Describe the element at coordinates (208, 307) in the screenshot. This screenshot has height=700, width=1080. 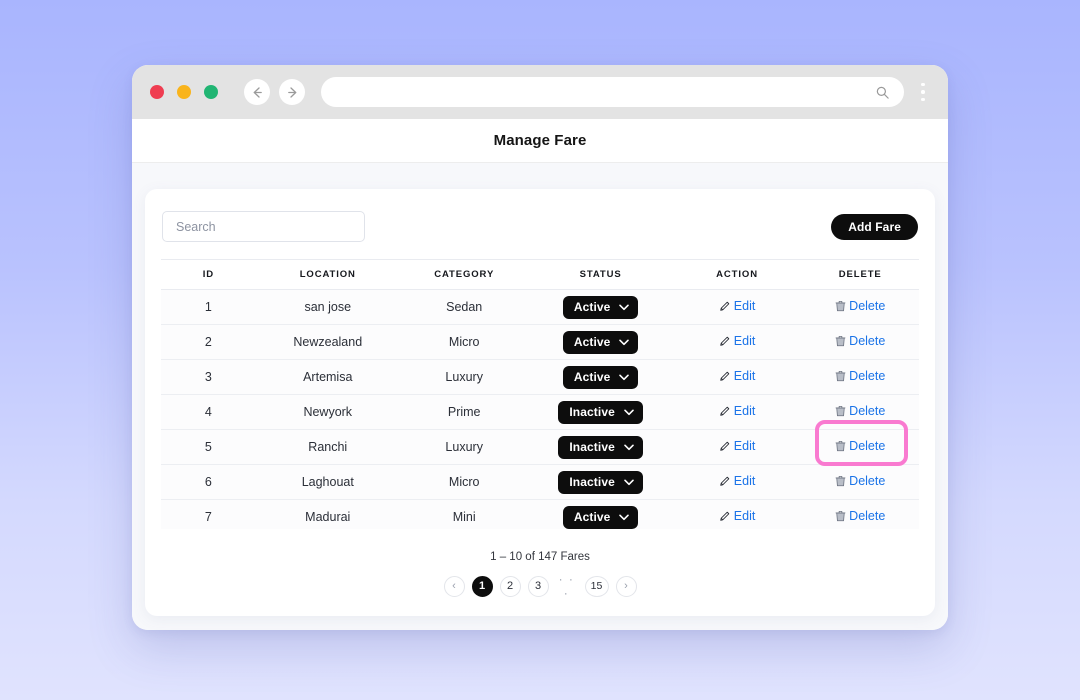
I see `cell-id: 1` at that location.